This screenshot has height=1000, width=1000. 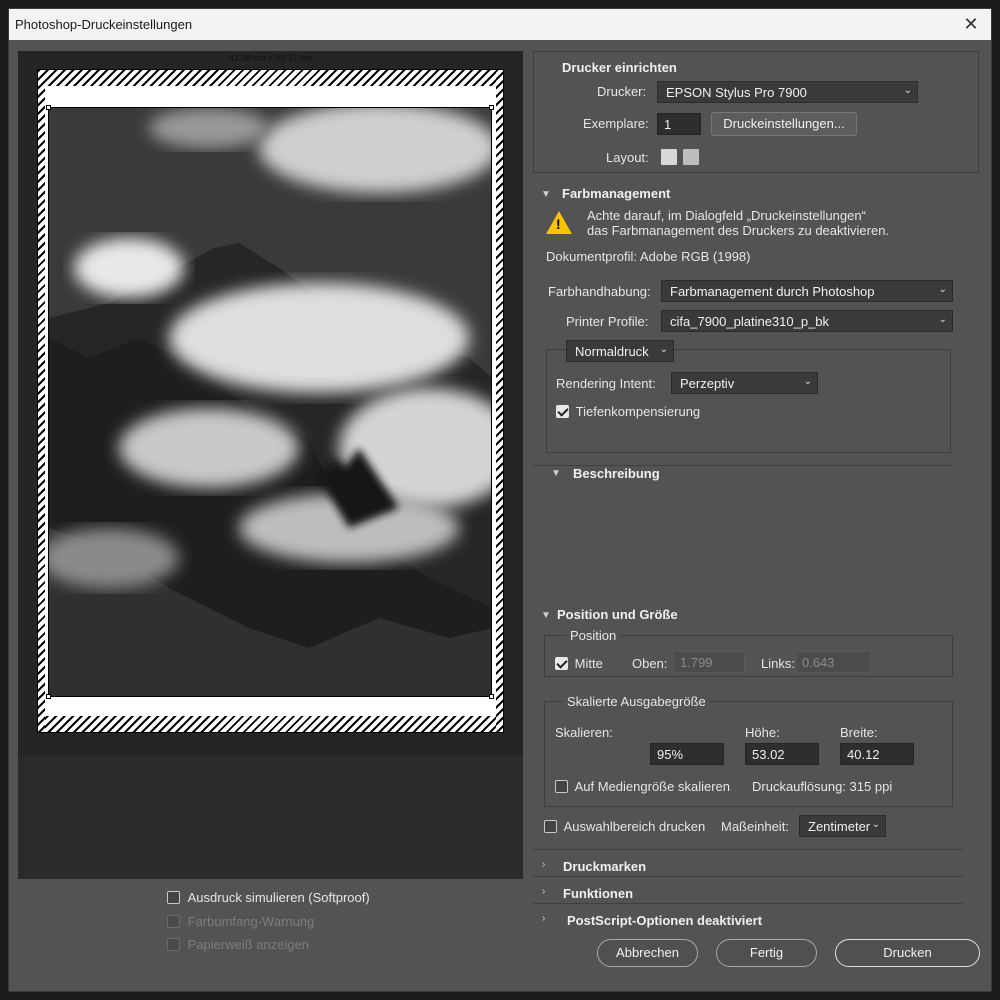 I want to click on description-header: Beschreibung, so click(x=616, y=473).